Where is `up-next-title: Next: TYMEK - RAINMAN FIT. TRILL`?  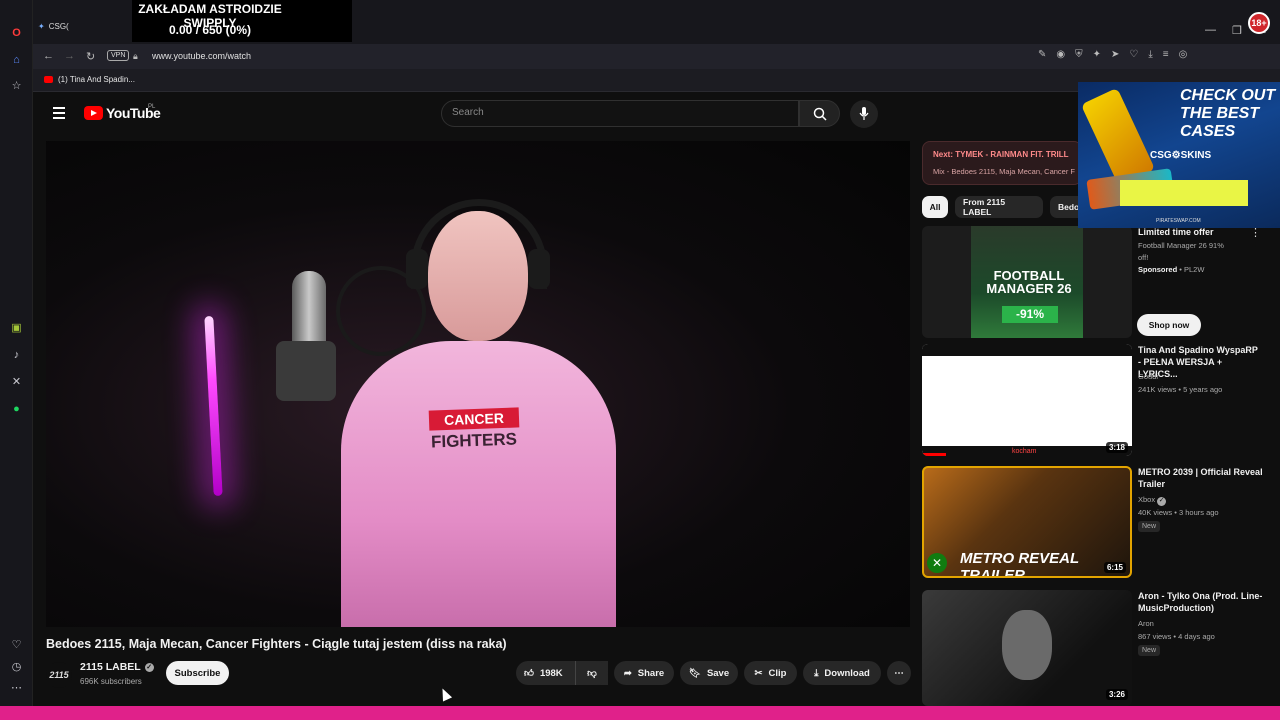 up-next-title: Next: TYMEK - RAINMAN FIT. TRILL is located at coordinates (1001, 154).